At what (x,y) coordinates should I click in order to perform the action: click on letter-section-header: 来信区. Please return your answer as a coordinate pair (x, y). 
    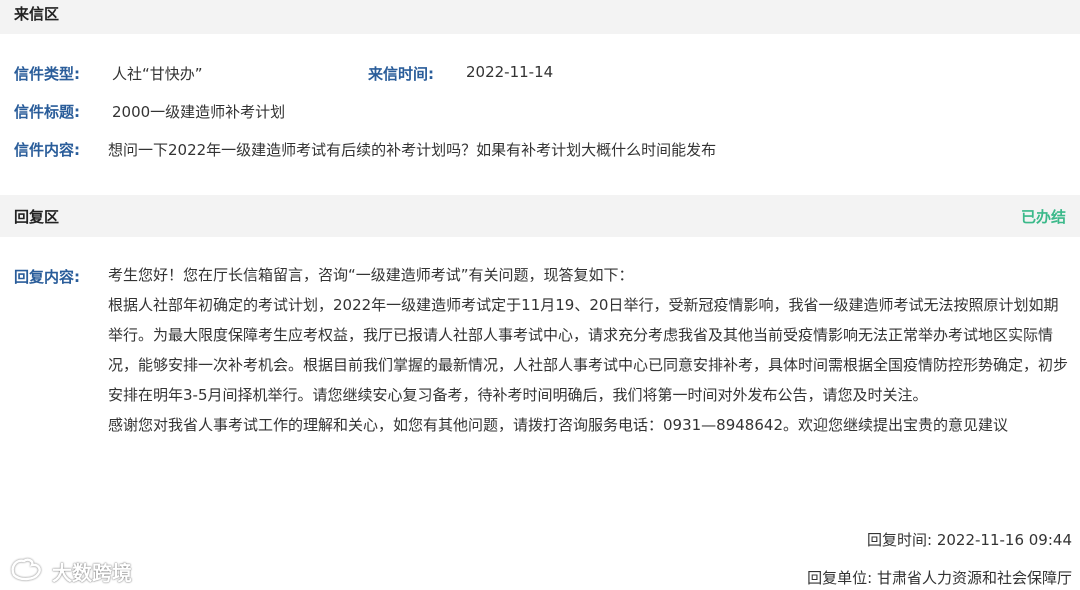
    Looking at the image, I should click on (540, 17).